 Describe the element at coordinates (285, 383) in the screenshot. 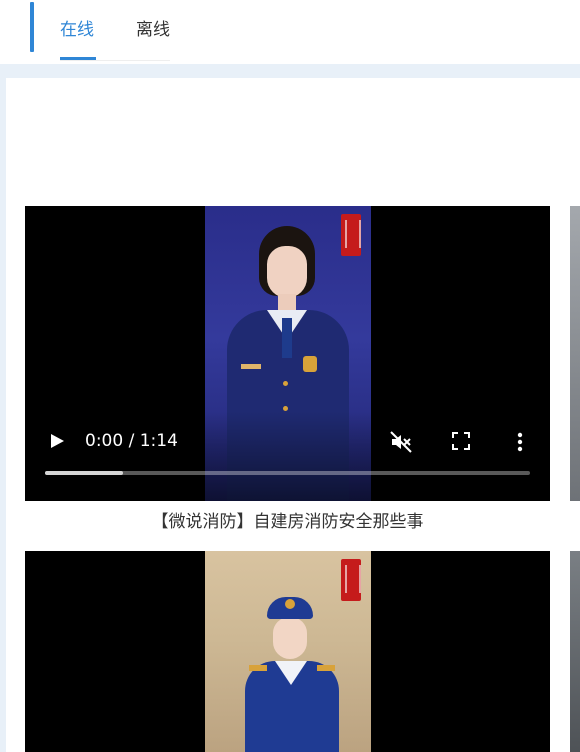

I see `uniform-button` at that location.